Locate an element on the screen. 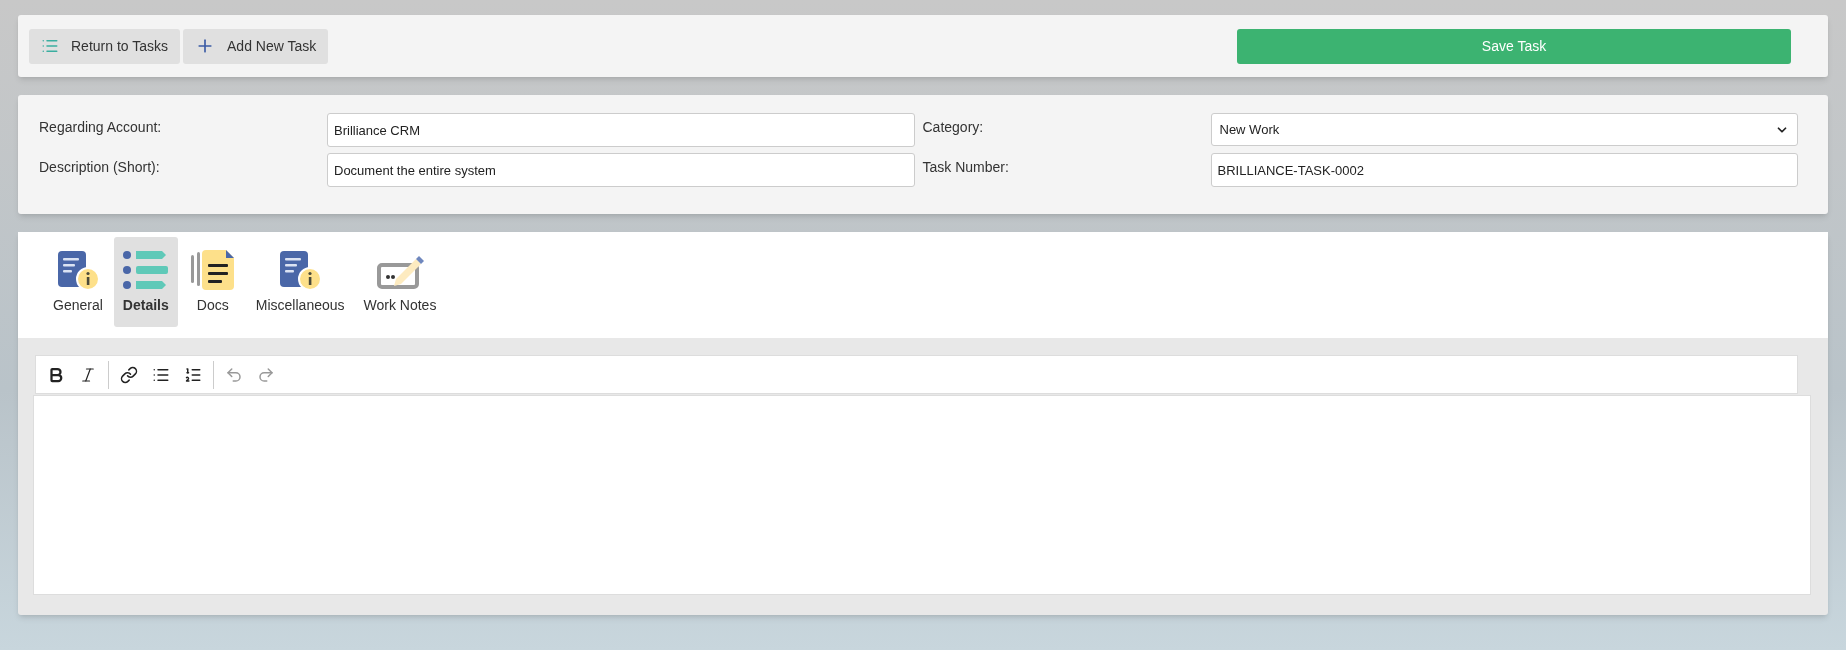 Image resolution: width=1846 pixels, height=650 pixels. return-button: Return to Tasks is located at coordinates (104, 46).